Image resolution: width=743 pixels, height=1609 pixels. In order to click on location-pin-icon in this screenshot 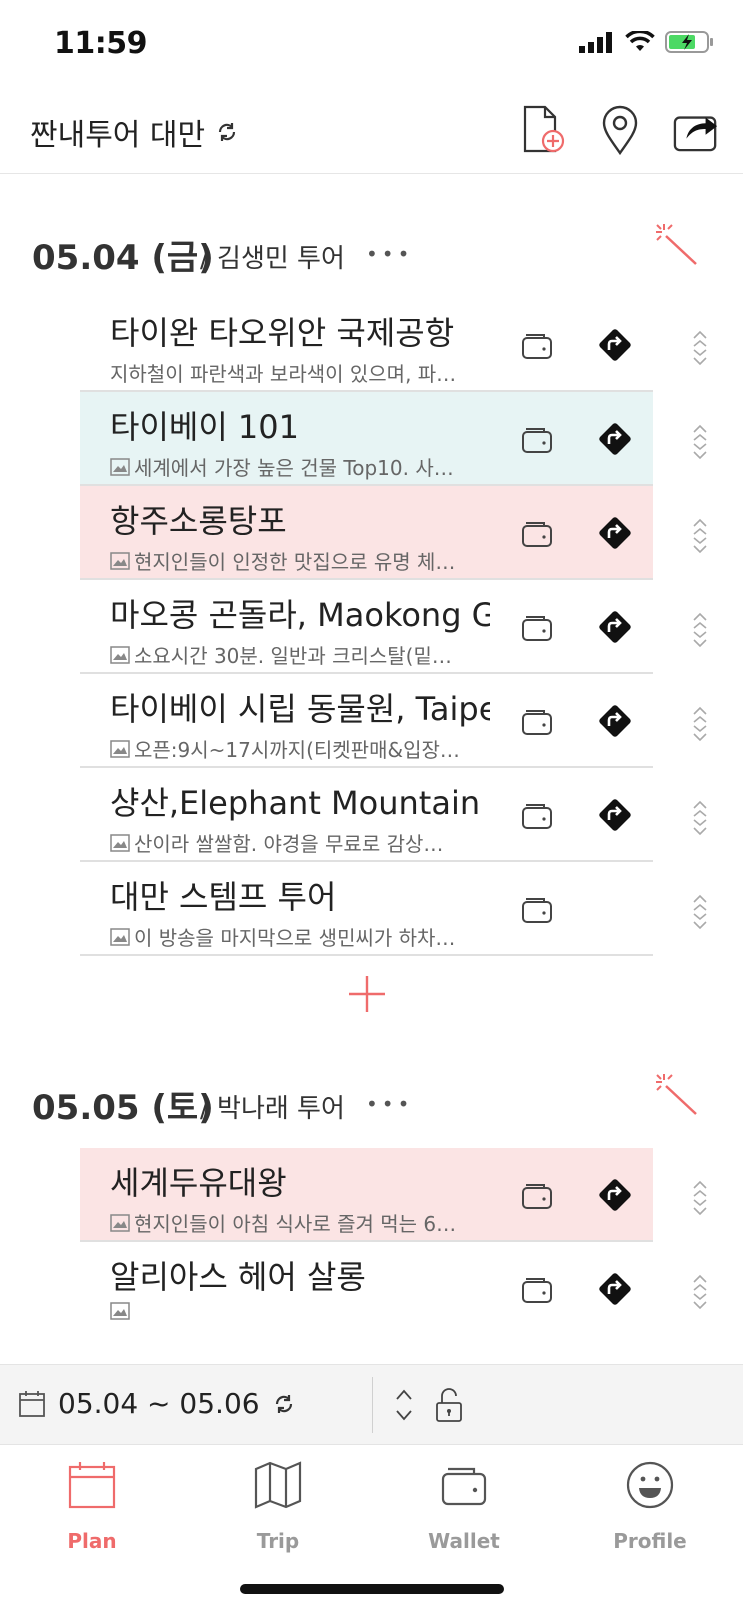, I will do `click(620, 130)`.